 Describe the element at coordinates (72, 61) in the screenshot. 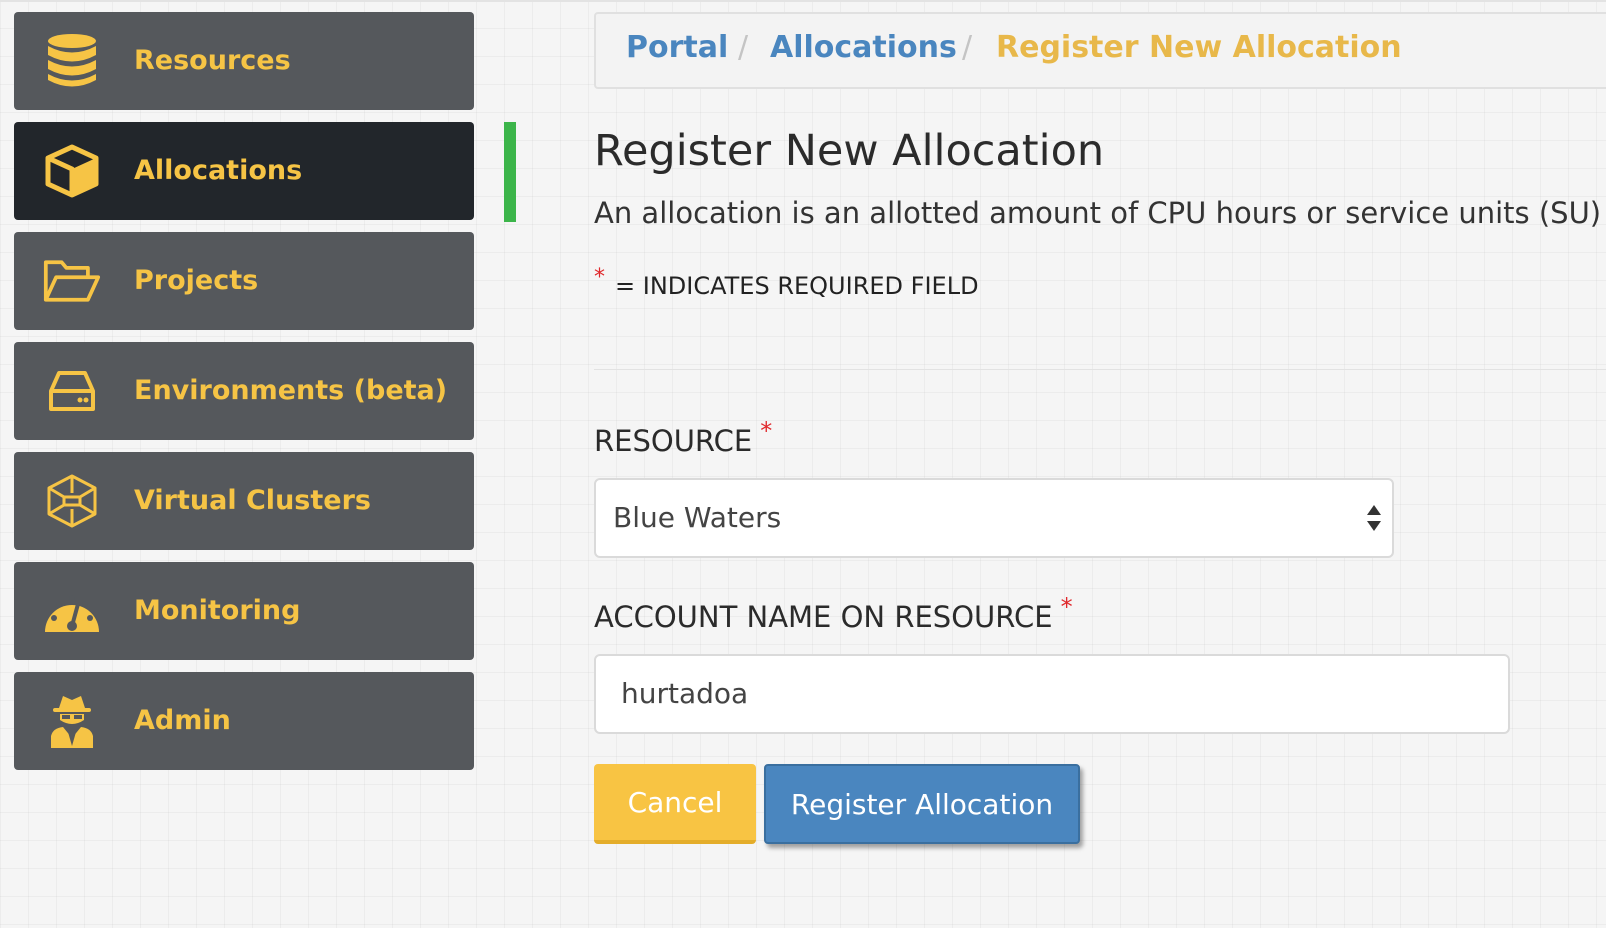

I see `database-icon` at that location.